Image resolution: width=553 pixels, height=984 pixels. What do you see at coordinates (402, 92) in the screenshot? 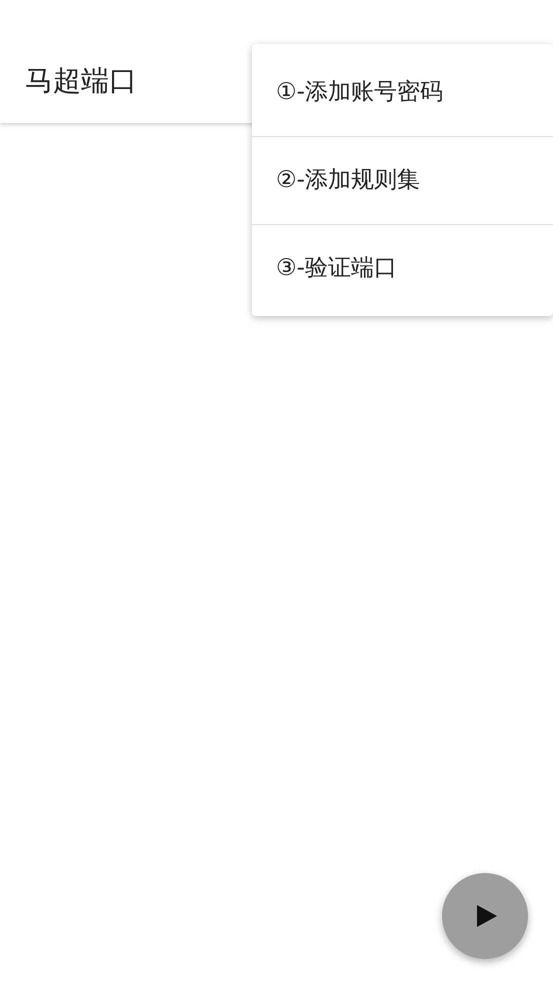
I see `menu-item: ①-添加账号密码` at bounding box center [402, 92].